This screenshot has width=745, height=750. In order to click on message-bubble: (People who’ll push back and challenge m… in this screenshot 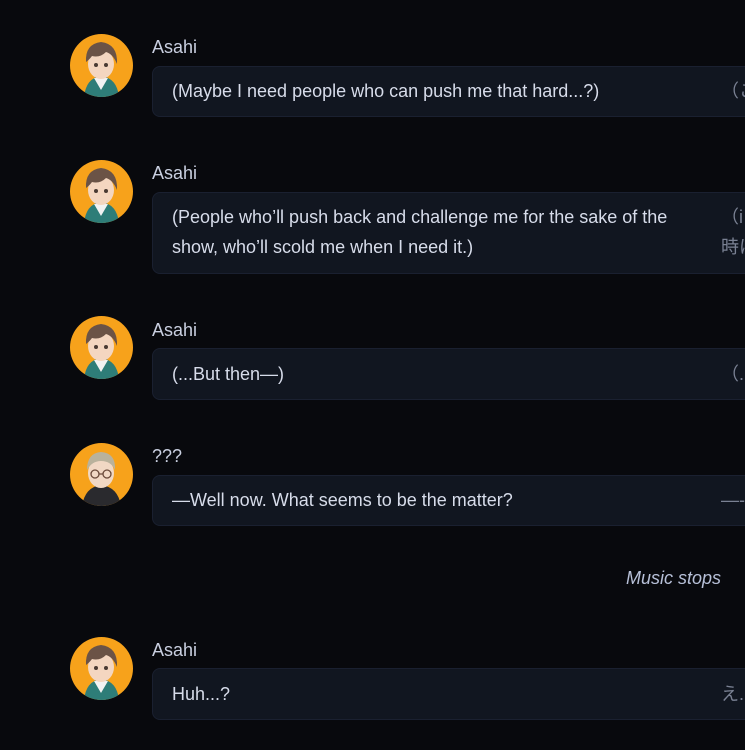, I will do `click(448, 233)`.